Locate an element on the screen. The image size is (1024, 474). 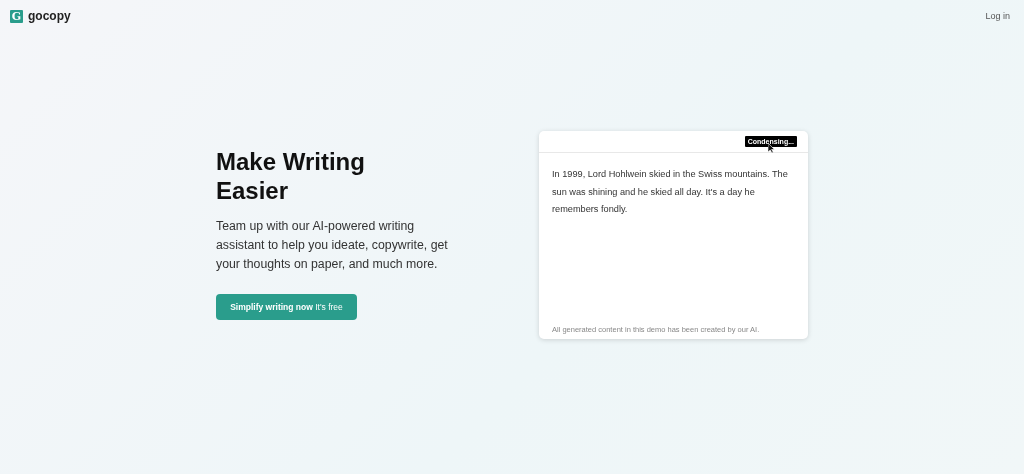
login-link: Log in is located at coordinates (997, 16).